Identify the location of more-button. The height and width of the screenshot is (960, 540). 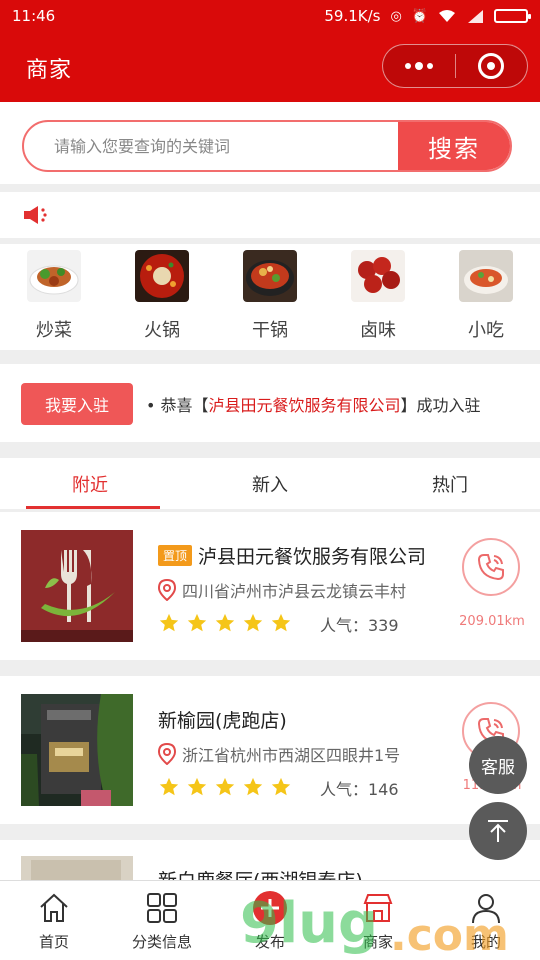
(419, 66).